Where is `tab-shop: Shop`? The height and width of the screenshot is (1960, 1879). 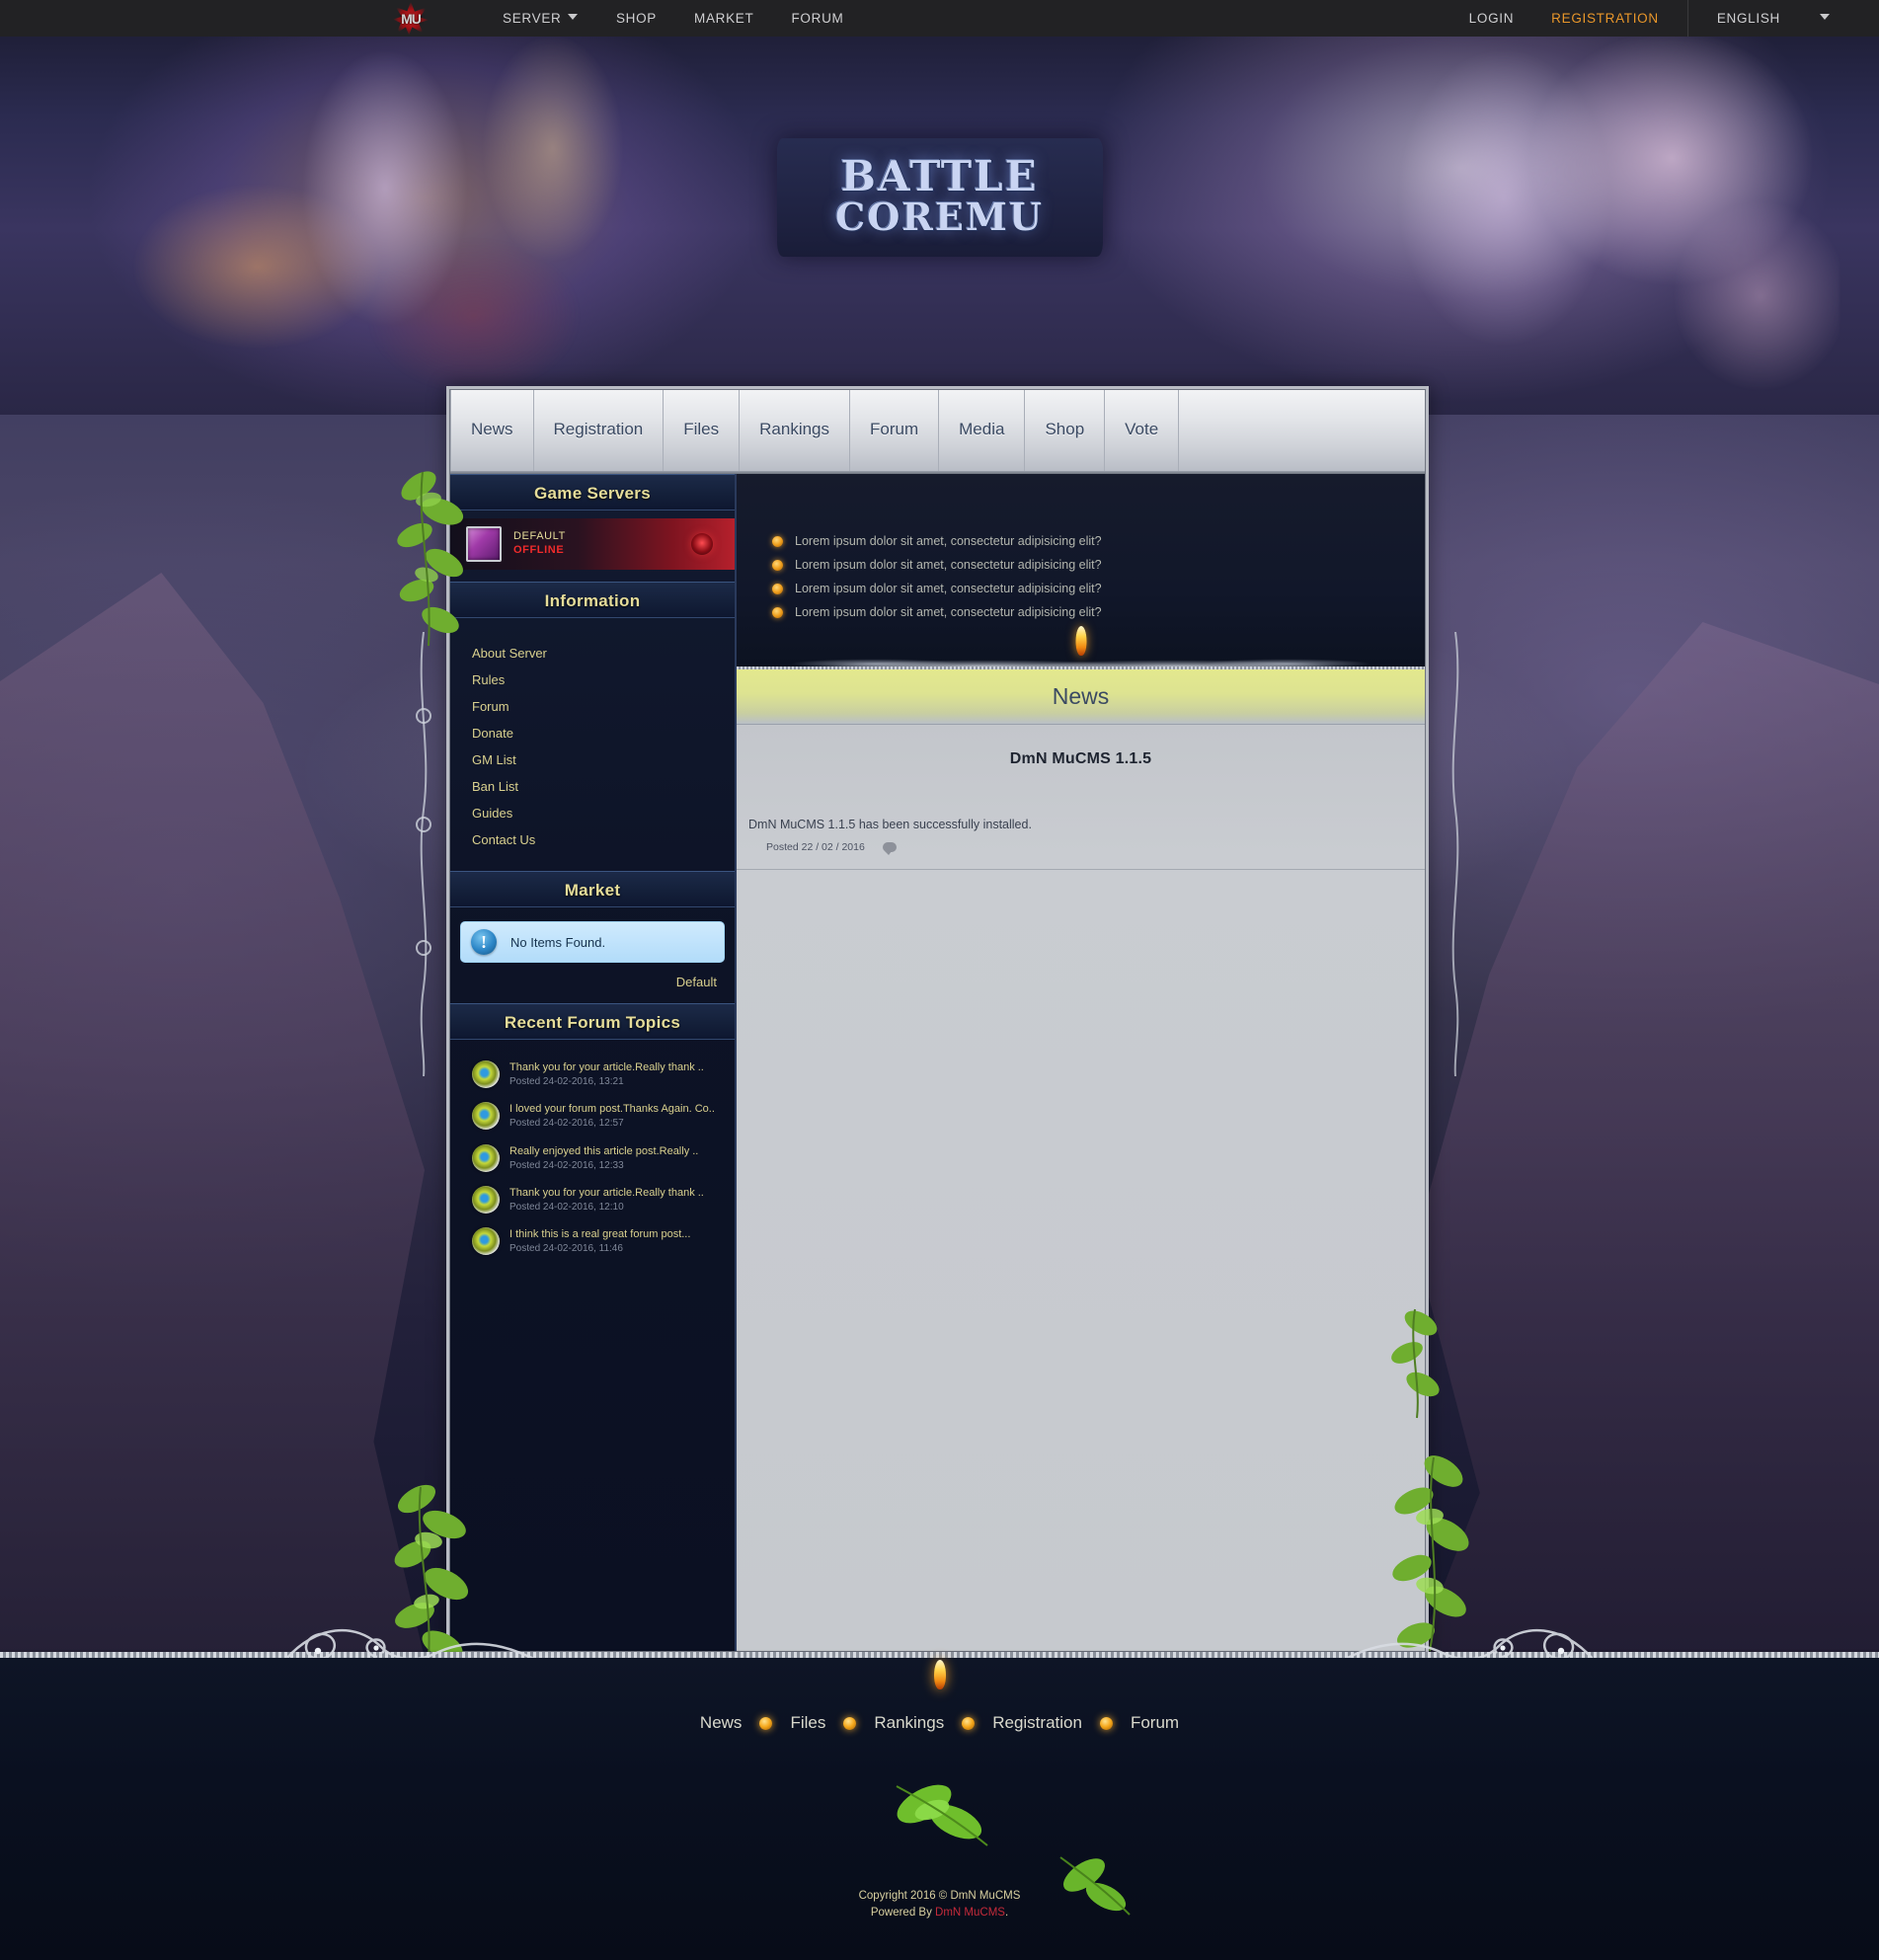 tab-shop: Shop is located at coordinates (1065, 431).